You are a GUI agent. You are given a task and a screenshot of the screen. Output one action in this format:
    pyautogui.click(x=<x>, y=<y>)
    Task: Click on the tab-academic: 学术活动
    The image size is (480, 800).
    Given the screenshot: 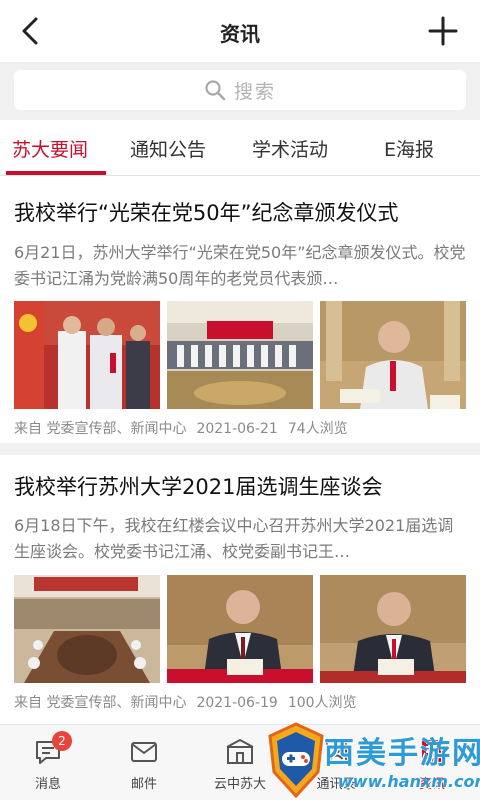 What is the action you would take?
    pyautogui.click(x=290, y=148)
    